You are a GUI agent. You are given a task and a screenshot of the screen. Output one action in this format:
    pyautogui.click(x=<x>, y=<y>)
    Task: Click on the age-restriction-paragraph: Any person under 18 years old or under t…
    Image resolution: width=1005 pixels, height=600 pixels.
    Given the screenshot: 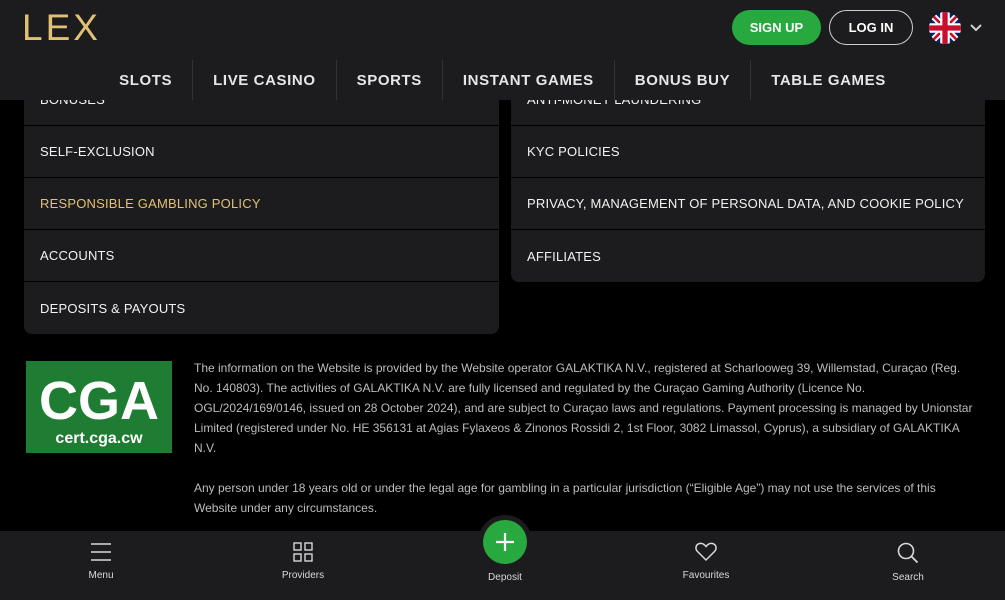 What is the action you would take?
    pyautogui.click(x=565, y=498)
    